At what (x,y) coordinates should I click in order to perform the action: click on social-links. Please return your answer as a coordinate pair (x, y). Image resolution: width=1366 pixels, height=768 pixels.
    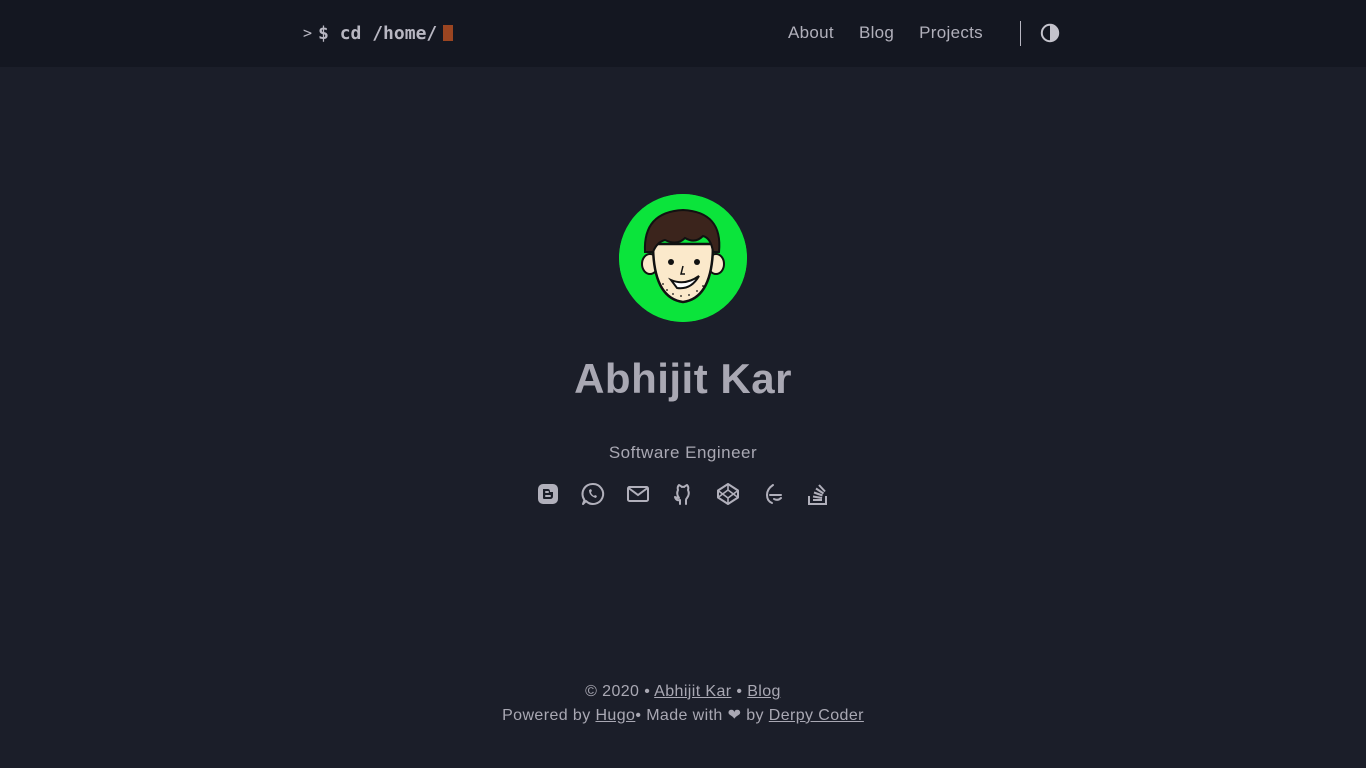
    Looking at the image, I should click on (692, 494).